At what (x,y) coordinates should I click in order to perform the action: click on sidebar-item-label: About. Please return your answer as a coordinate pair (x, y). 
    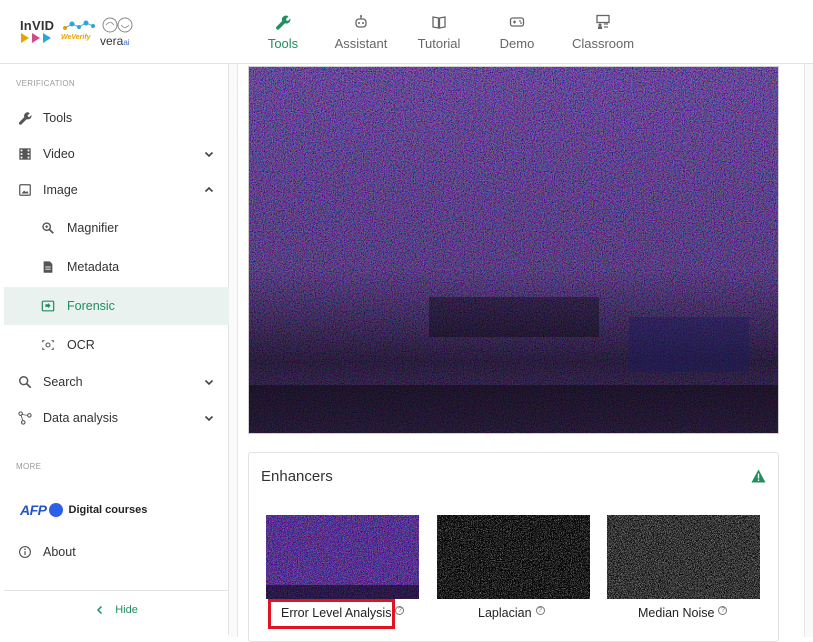
    Looking at the image, I should click on (59, 552).